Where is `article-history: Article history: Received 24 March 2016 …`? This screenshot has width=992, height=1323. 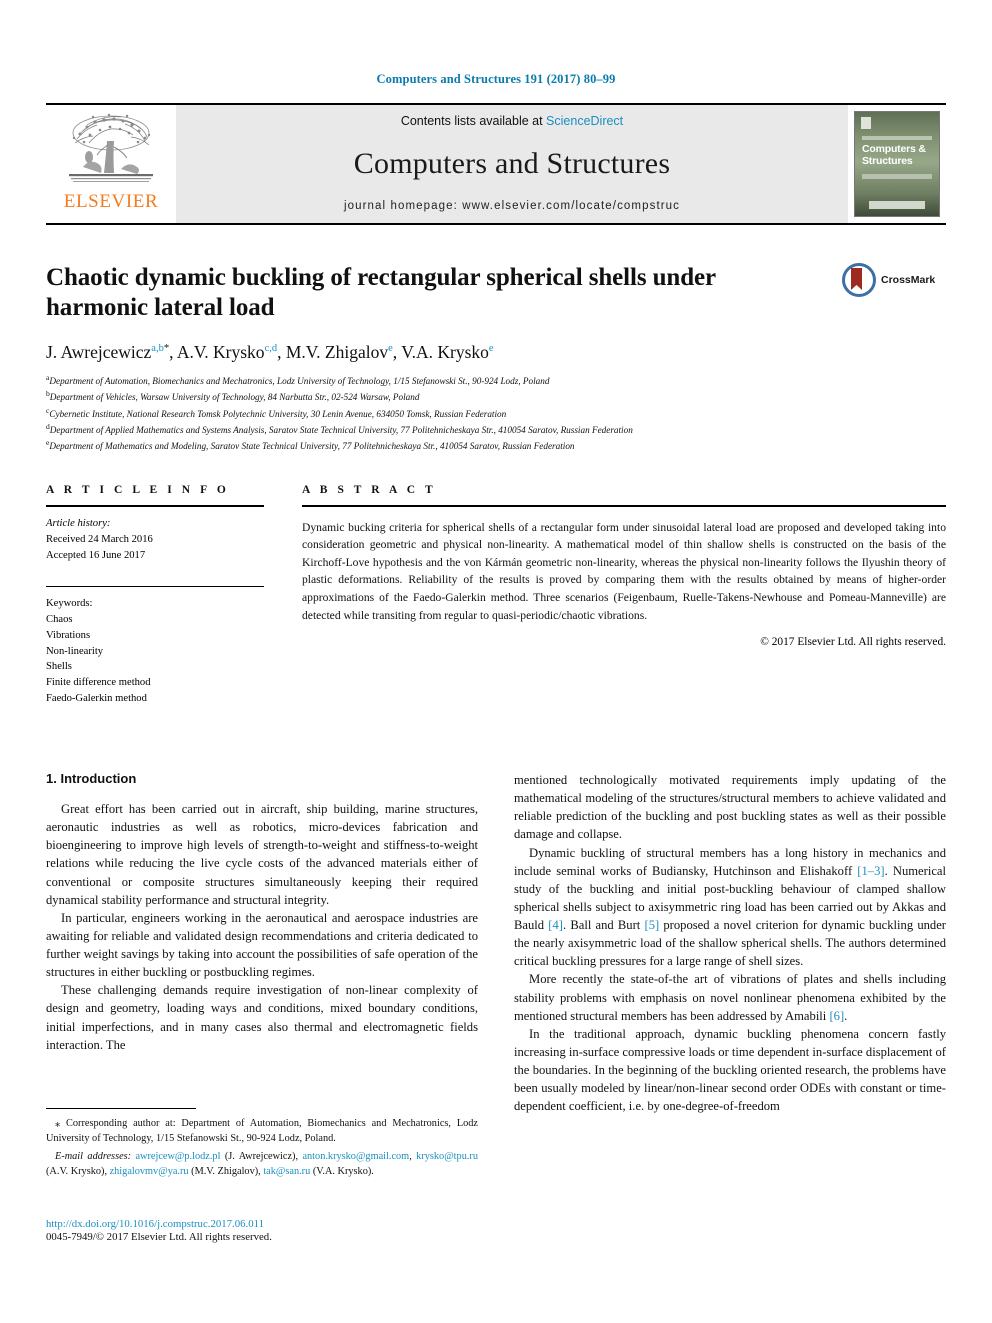
article-history: Article history: Received 24 March 2016 … is located at coordinates (155, 540).